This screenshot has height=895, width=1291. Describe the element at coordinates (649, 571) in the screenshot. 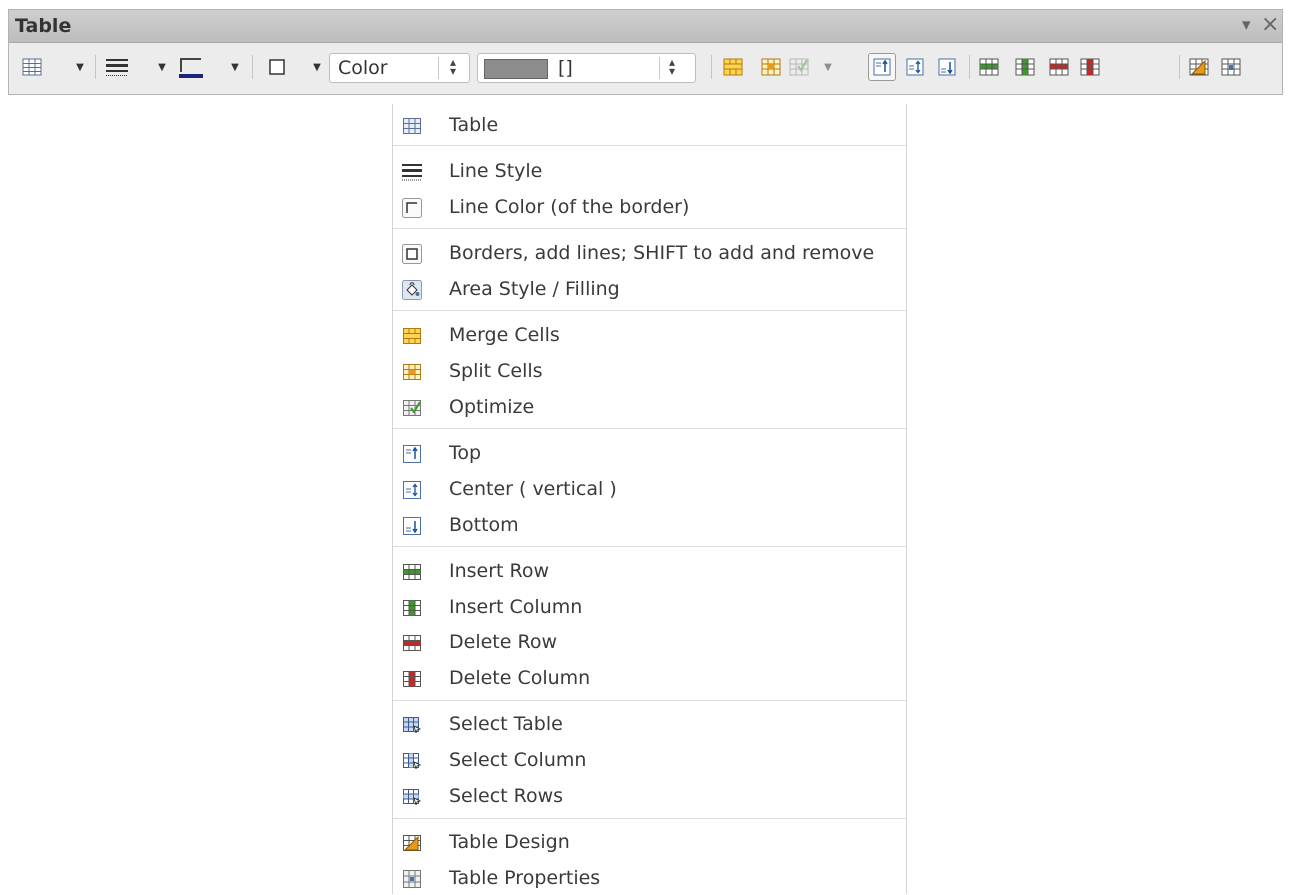

I see `menu-item-insert-row: Insert Row` at that location.